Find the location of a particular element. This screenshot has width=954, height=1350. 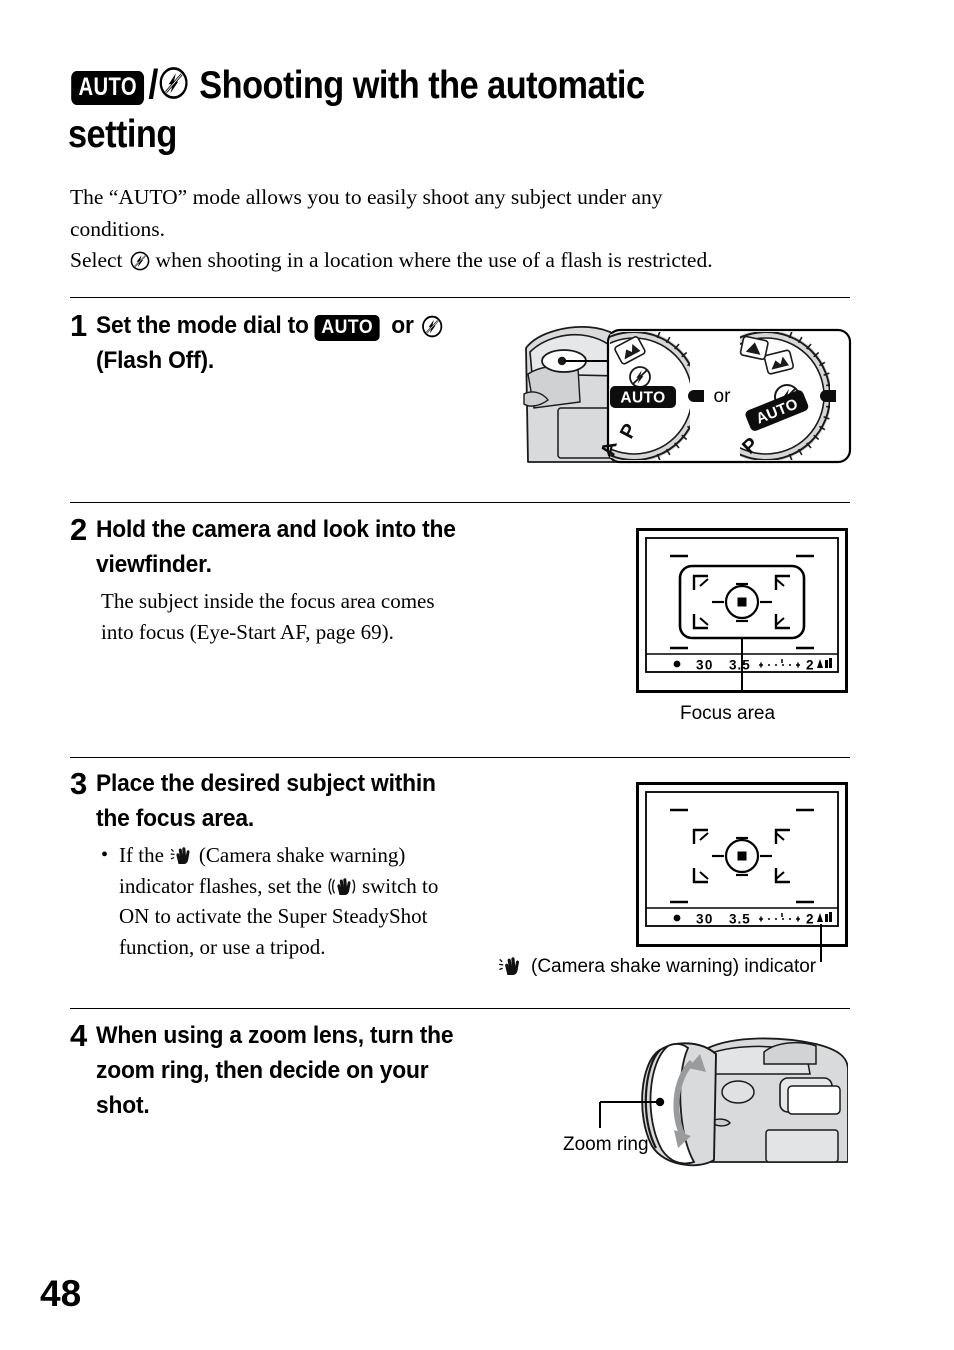

page-title-text-1: Shooting with the automatic is located at coordinates (422, 86).